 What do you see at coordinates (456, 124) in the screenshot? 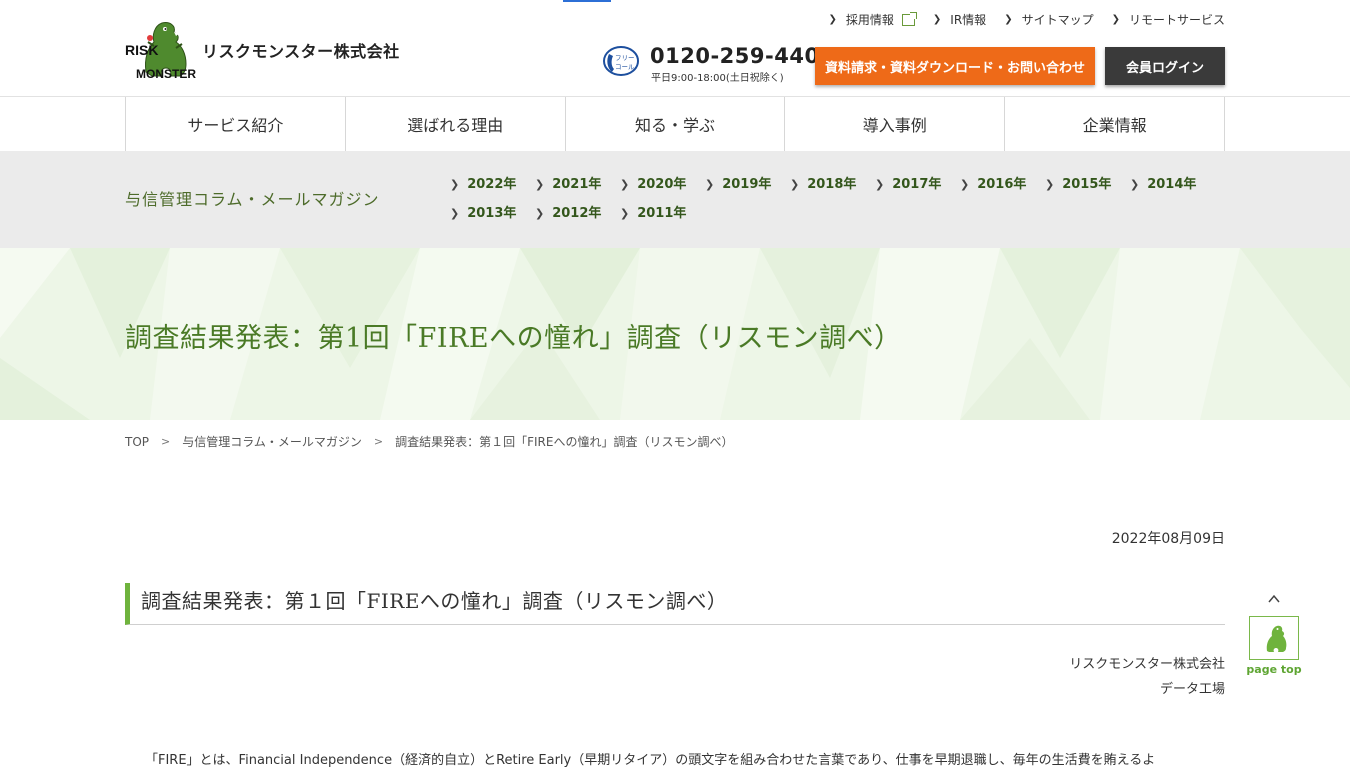
I see `gnav-item-reasons: 選ばれる理由` at bounding box center [456, 124].